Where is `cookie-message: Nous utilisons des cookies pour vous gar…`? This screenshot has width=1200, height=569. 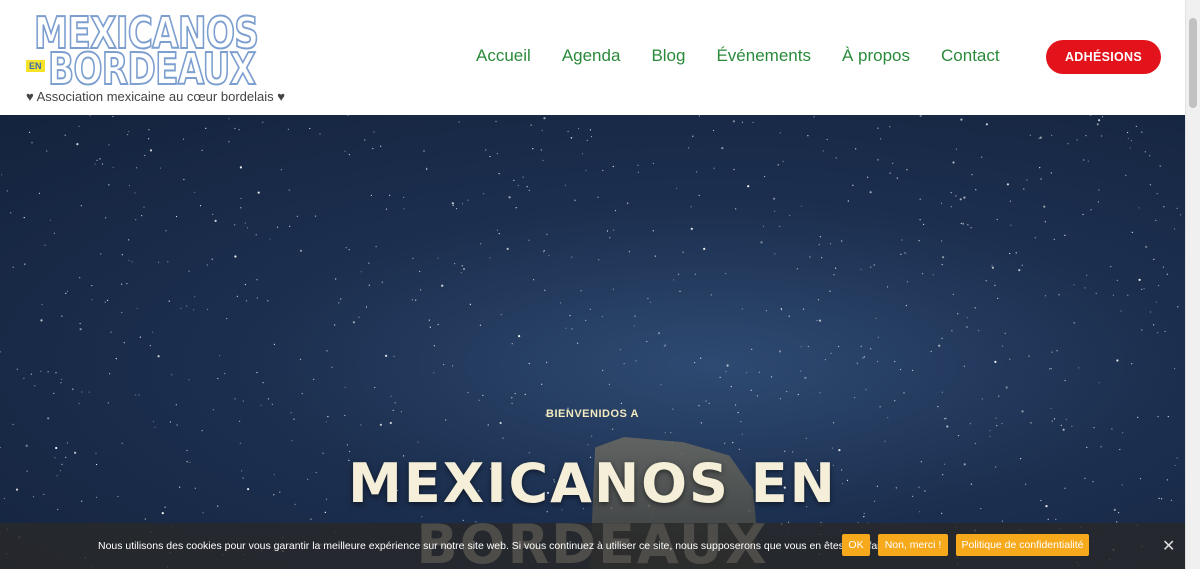 cookie-message: Nous utilisons des cookies pour vous gar… is located at coordinates (492, 546).